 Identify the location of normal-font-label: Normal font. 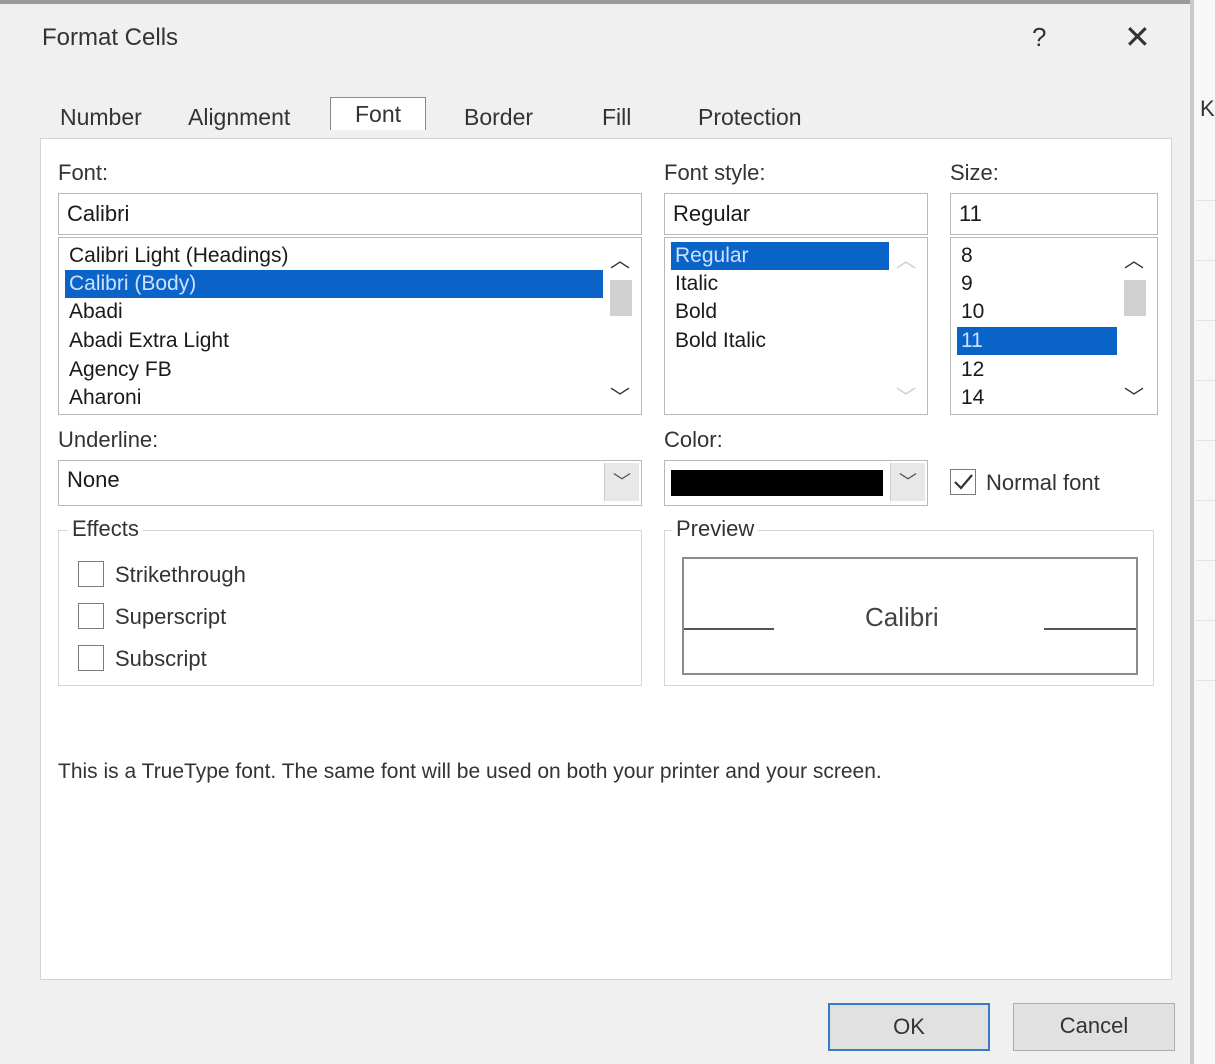
(1043, 483).